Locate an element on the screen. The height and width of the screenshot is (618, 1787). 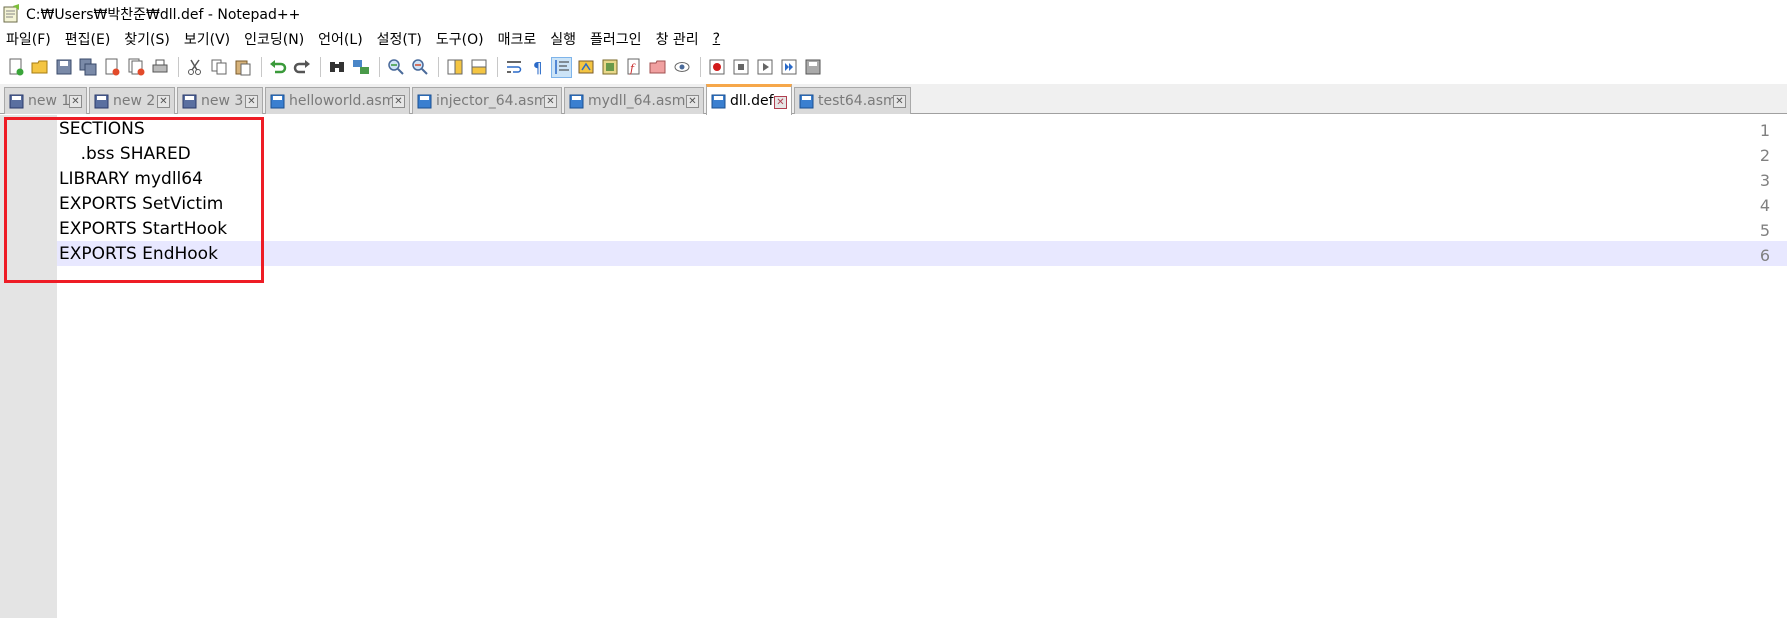
tab-new-1: new 1 ✕ is located at coordinates (45, 100).